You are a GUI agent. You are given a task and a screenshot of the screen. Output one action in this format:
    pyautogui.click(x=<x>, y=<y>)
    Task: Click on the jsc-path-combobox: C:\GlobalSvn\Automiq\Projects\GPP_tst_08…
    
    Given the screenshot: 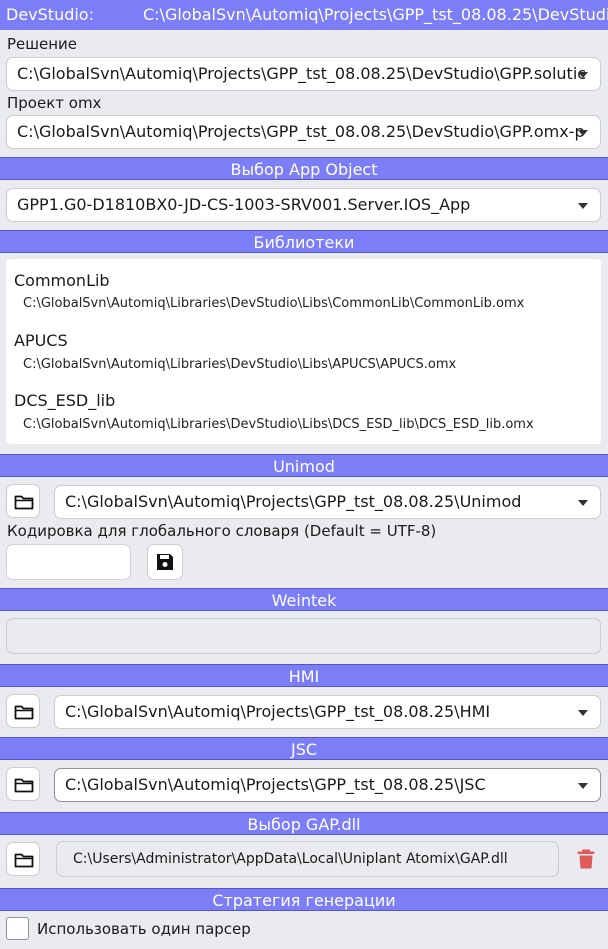 What is the action you would take?
    pyautogui.click(x=327, y=785)
    